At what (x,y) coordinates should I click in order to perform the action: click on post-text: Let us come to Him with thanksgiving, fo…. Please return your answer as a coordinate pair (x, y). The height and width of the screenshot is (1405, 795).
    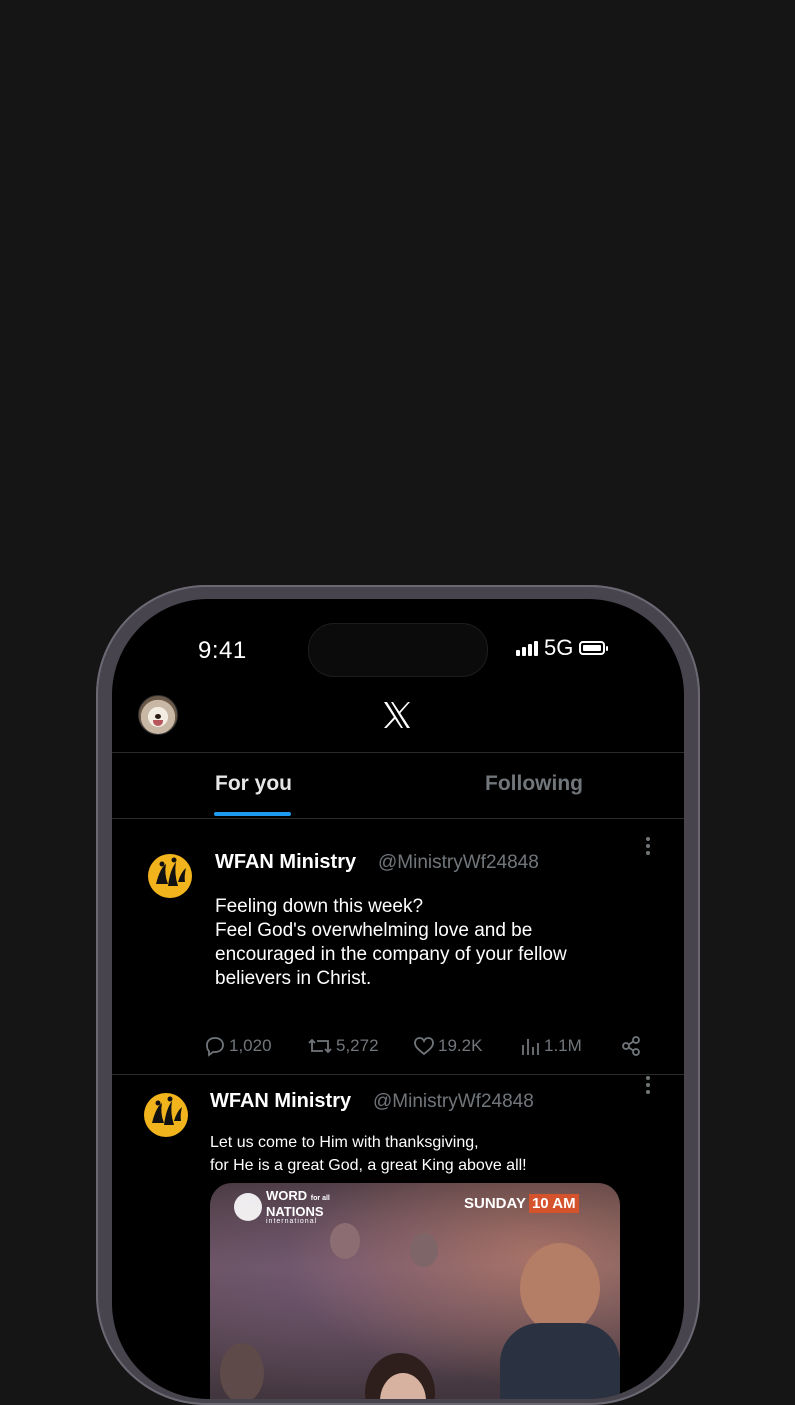
    Looking at the image, I should click on (368, 1154).